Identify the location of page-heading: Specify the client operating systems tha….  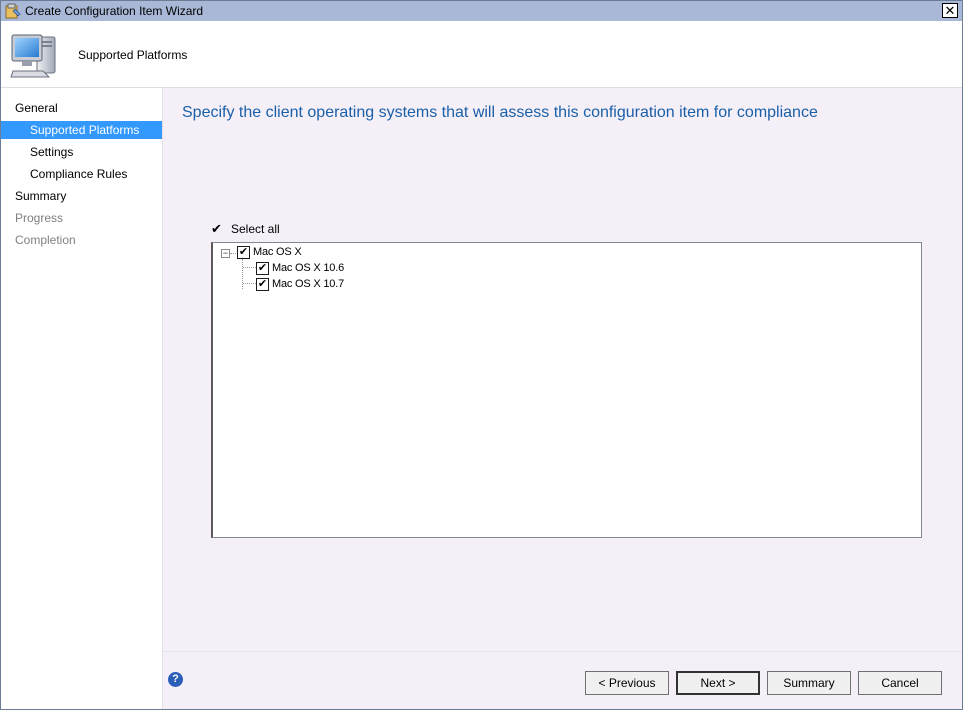
(500, 112).